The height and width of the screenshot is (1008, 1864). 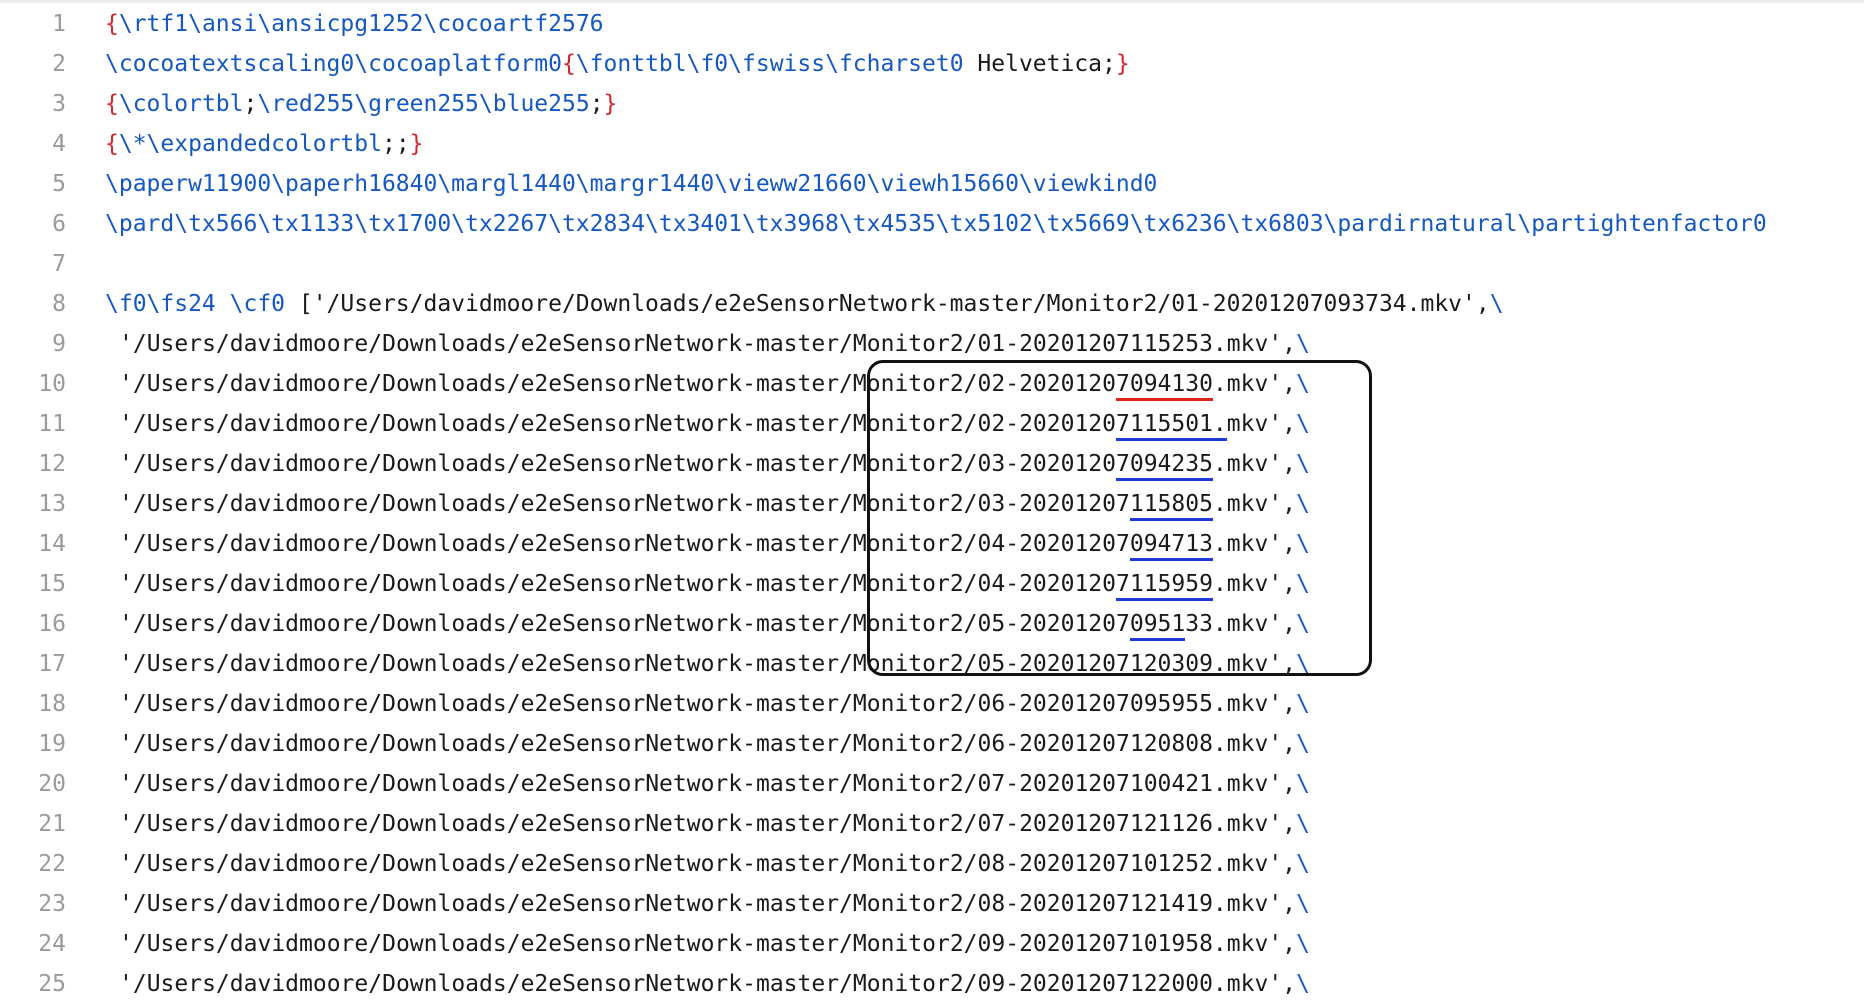 I want to click on line-number: 23, so click(x=52, y=904).